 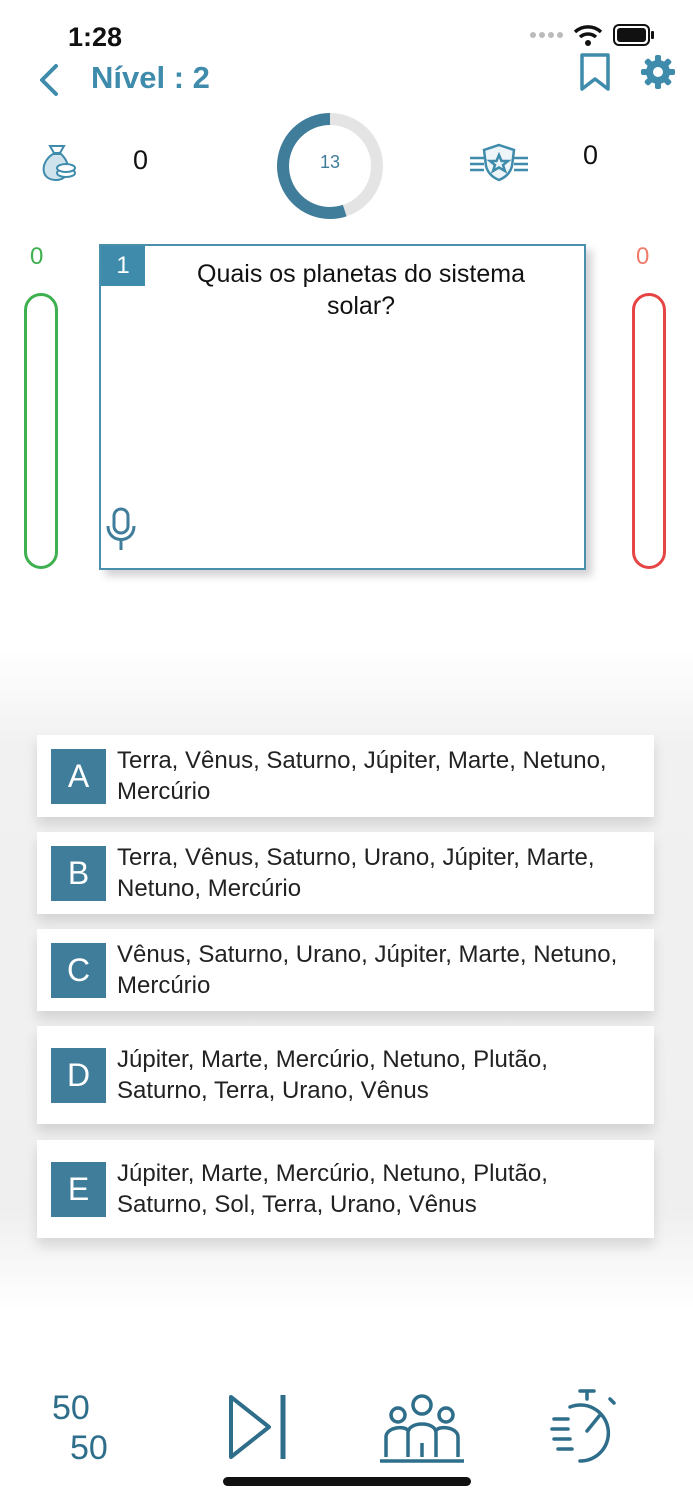 I want to click on answer-letter: A, so click(x=78, y=776).